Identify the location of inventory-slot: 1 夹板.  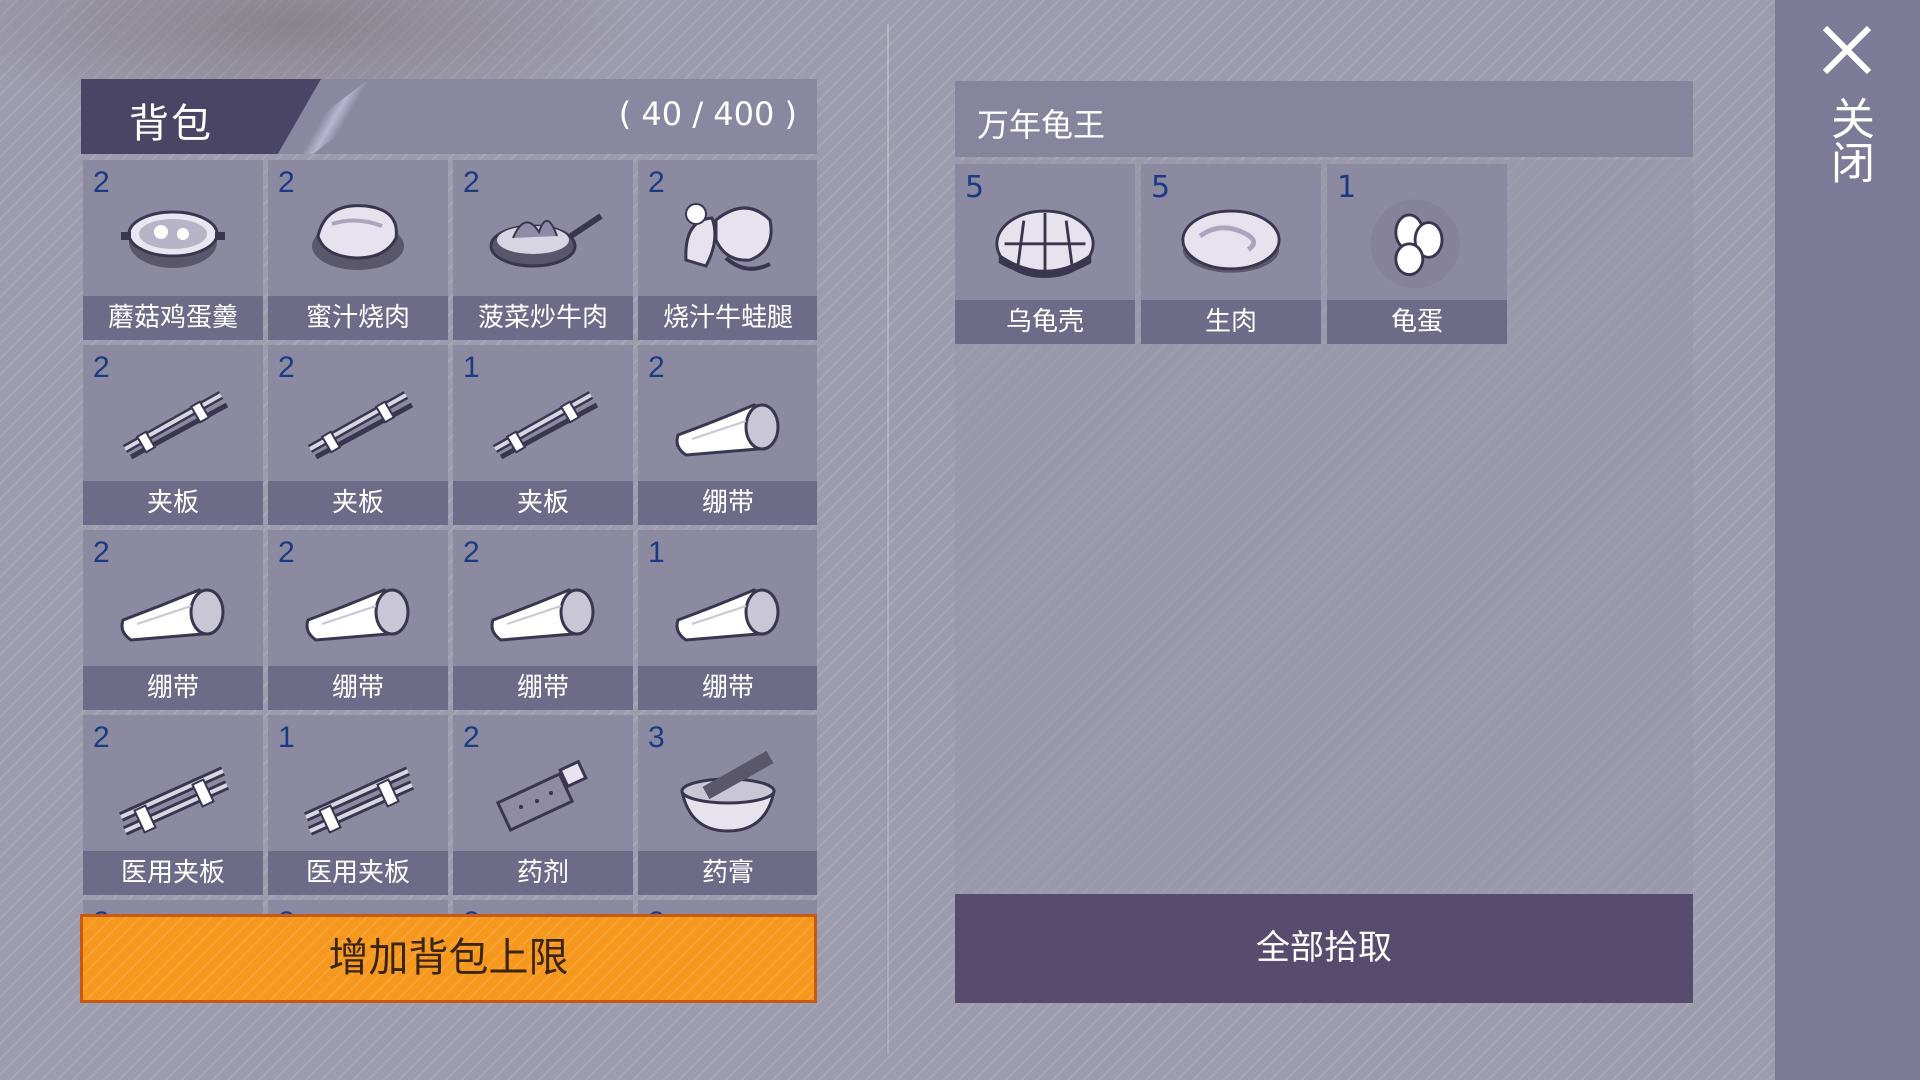
(543, 435).